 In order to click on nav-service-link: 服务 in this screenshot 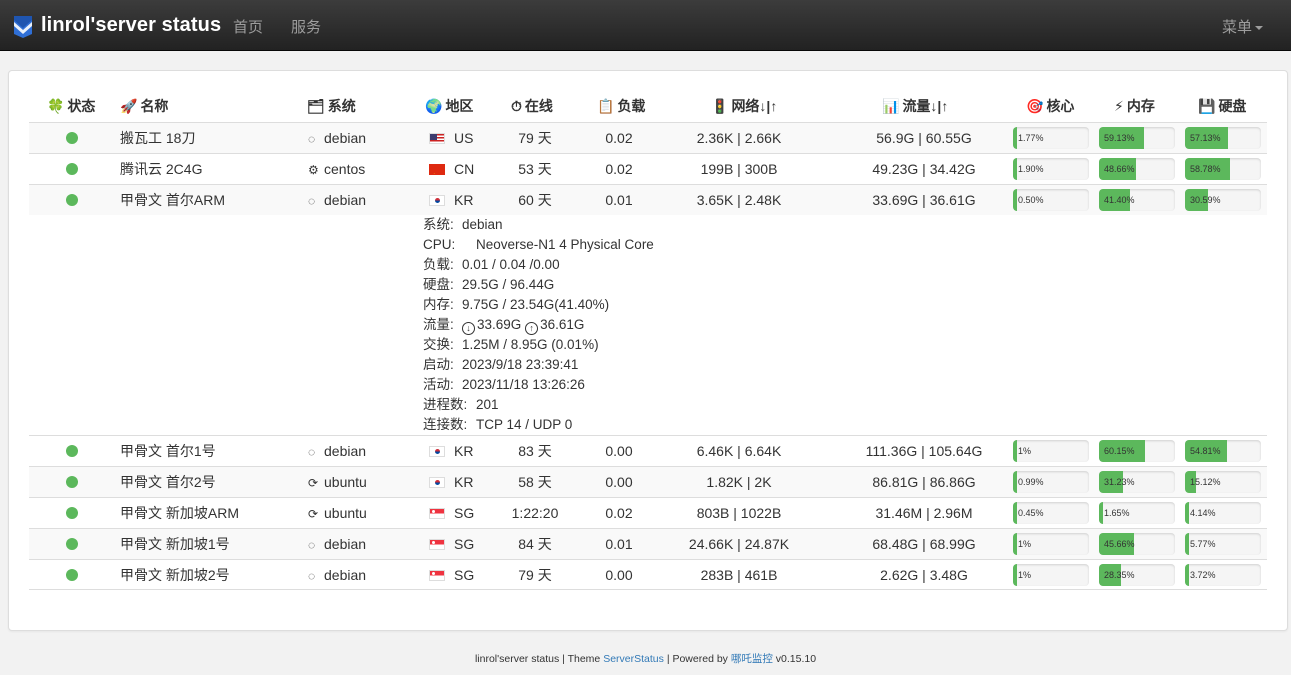, I will do `click(306, 26)`.